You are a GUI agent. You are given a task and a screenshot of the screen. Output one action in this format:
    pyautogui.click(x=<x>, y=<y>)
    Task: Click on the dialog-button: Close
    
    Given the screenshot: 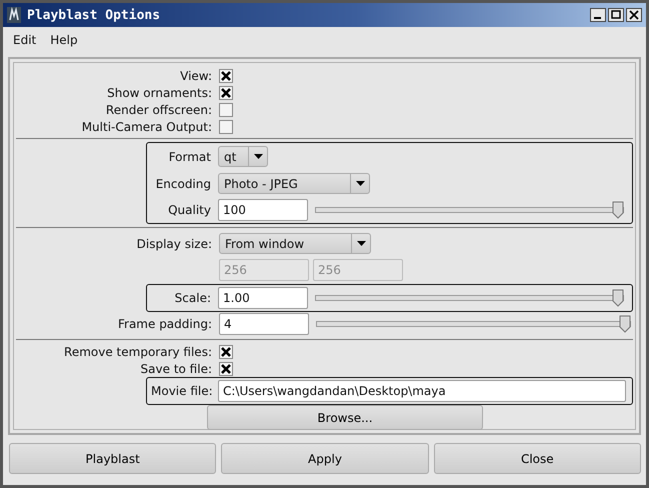 What is the action you would take?
    pyautogui.click(x=537, y=458)
    